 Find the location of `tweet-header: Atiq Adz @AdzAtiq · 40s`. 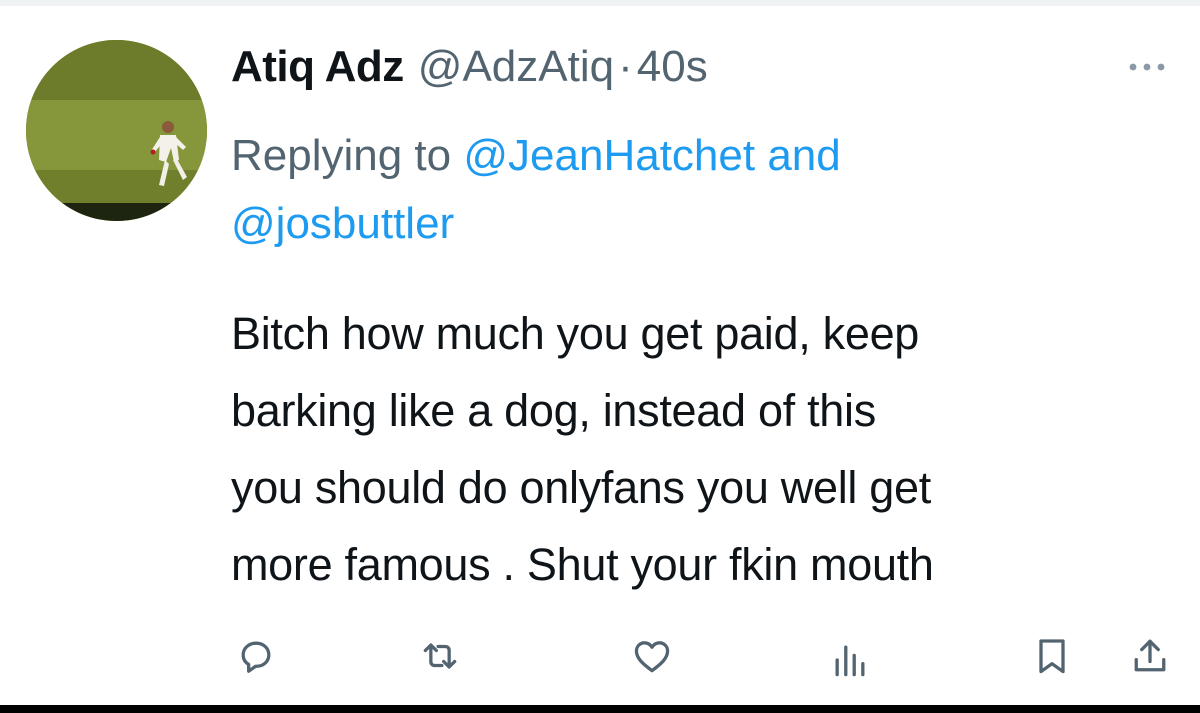

tweet-header: Atiq Adz @AdzAtiq · 40s is located at coordinates (469, 70).